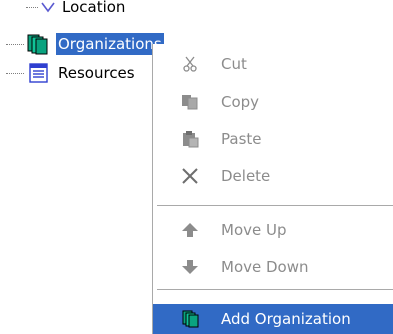  I want to click on tree-item-location: Location, so click(100, 9).